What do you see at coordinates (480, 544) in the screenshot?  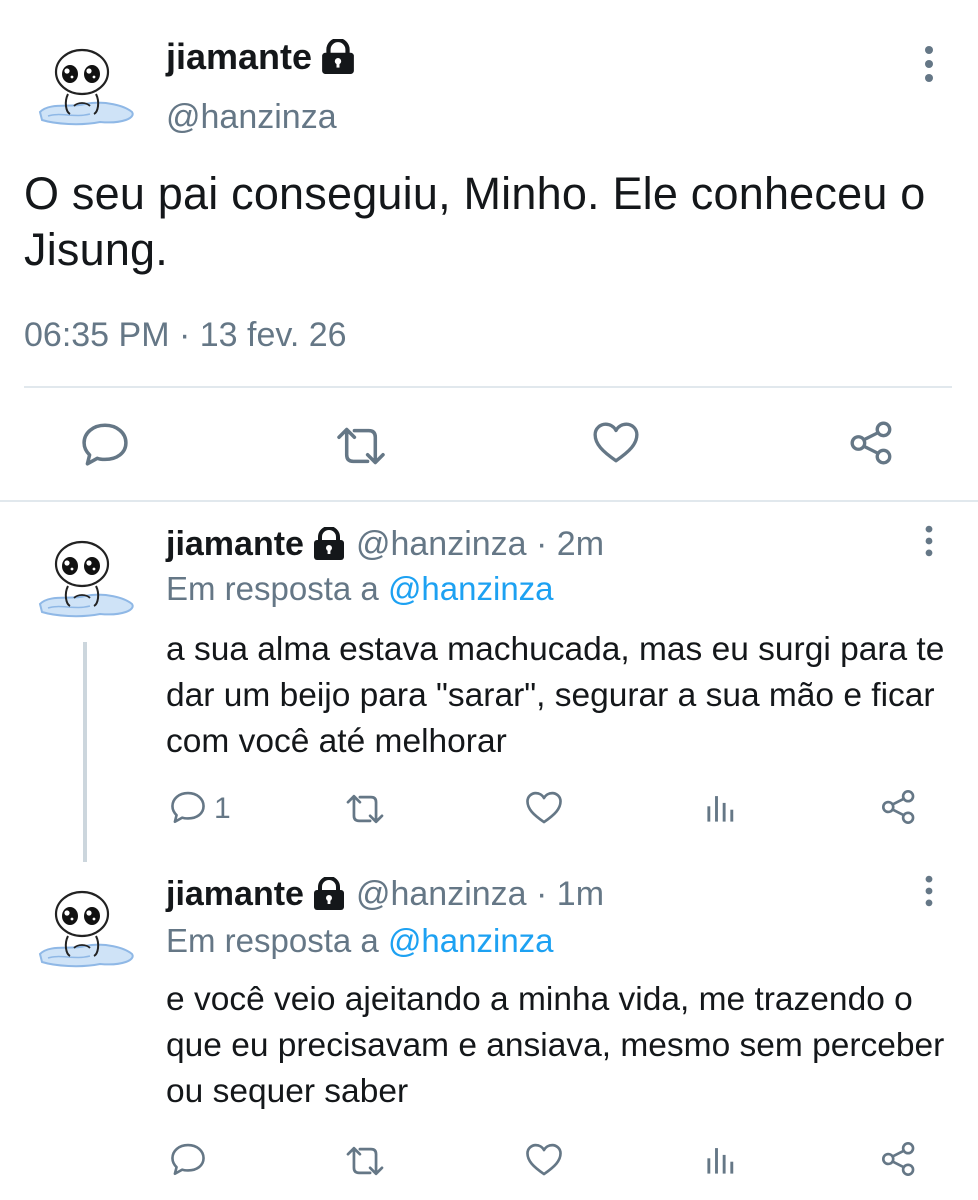 I see `handle-time: @hanzinza · 2m` at bounding box center [480, 544].